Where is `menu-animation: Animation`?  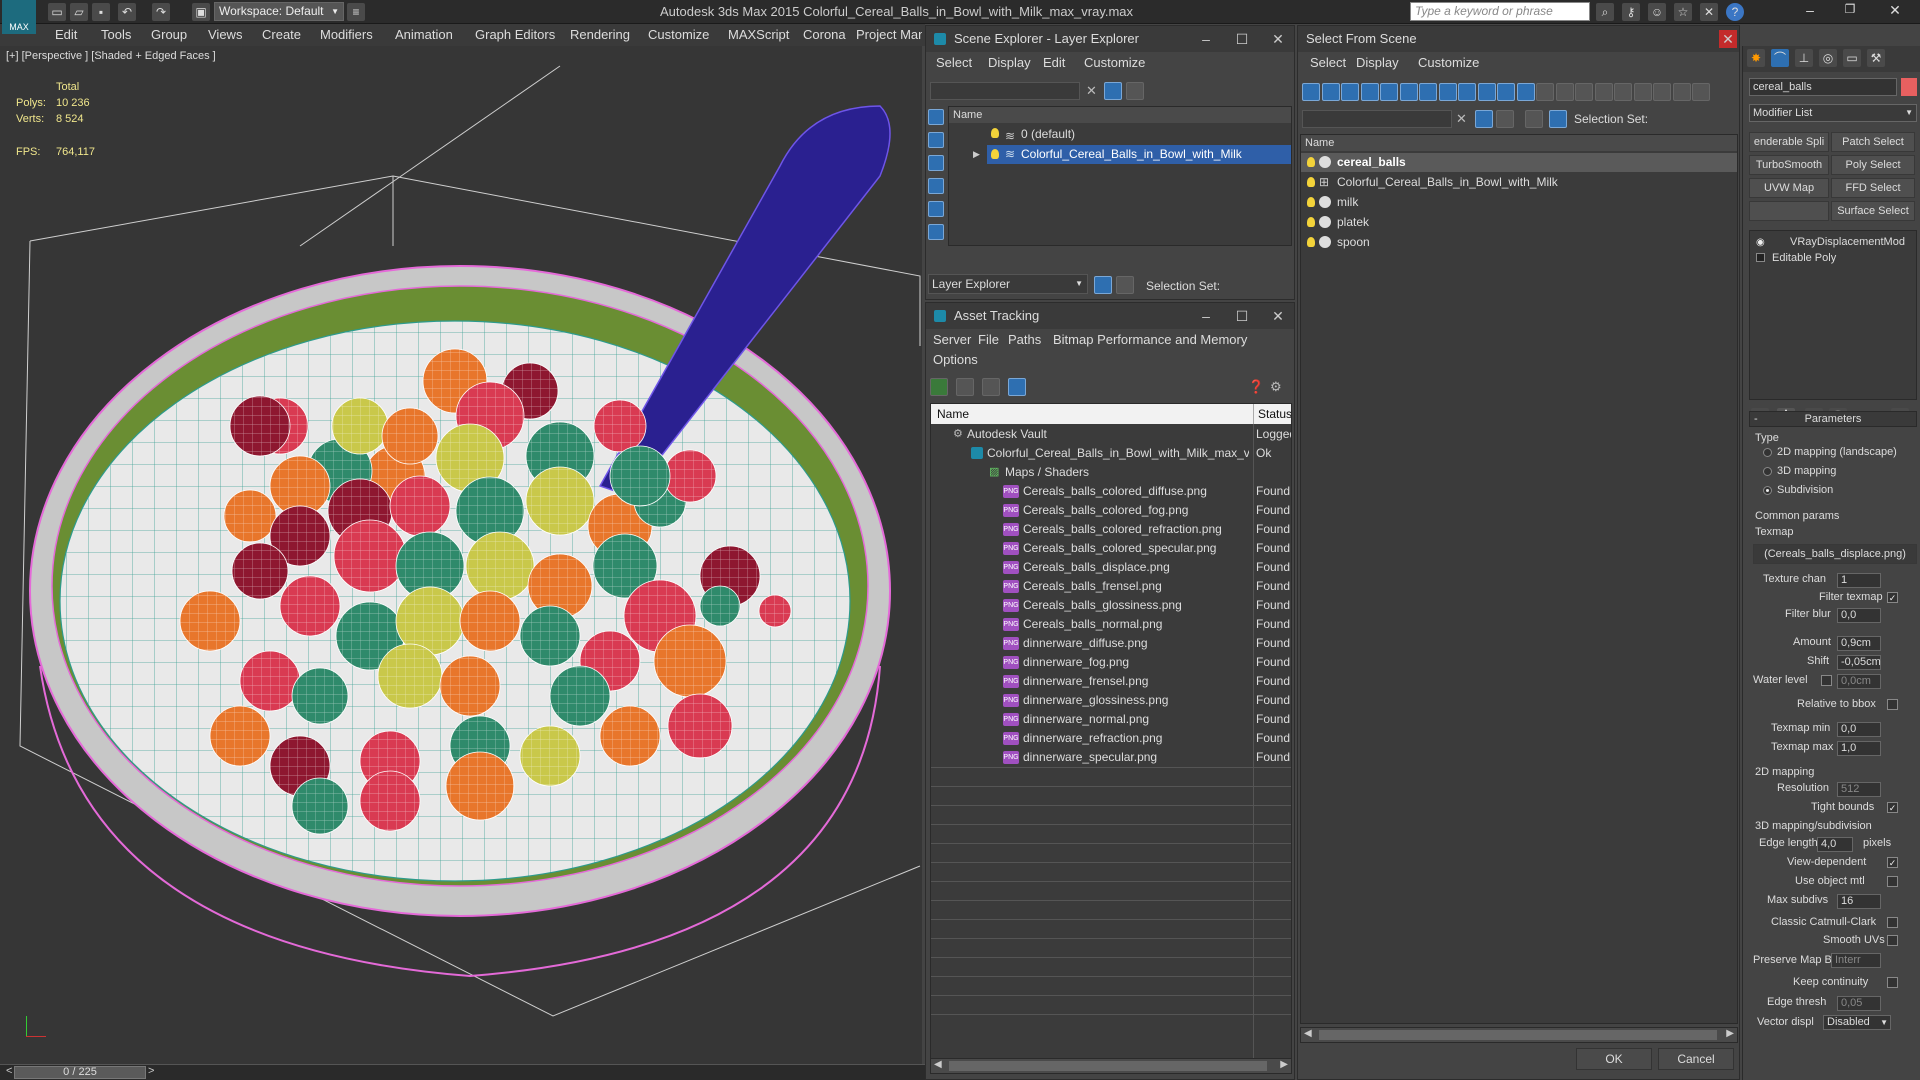 menu-animation: Animation is located at coordinates (424, 34).